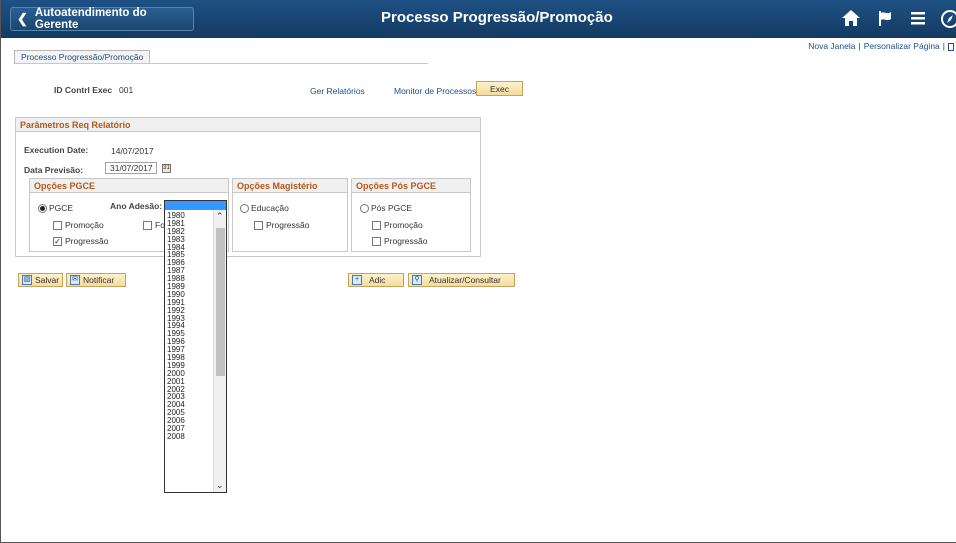 Image resolution: width=956 pixels, height=543 pixels. I want to click on pgce-radio-label: PGCE, so click(61, 208).